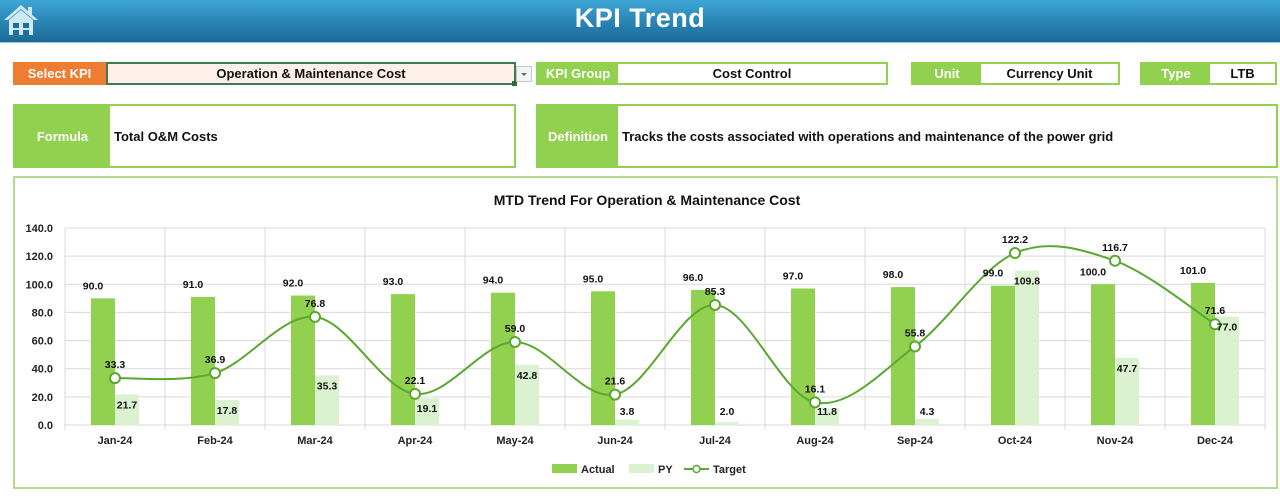 This screenshot has width=1280, height=500. I want to click on x-tick-label: Oct-24, so click(1015, 441).